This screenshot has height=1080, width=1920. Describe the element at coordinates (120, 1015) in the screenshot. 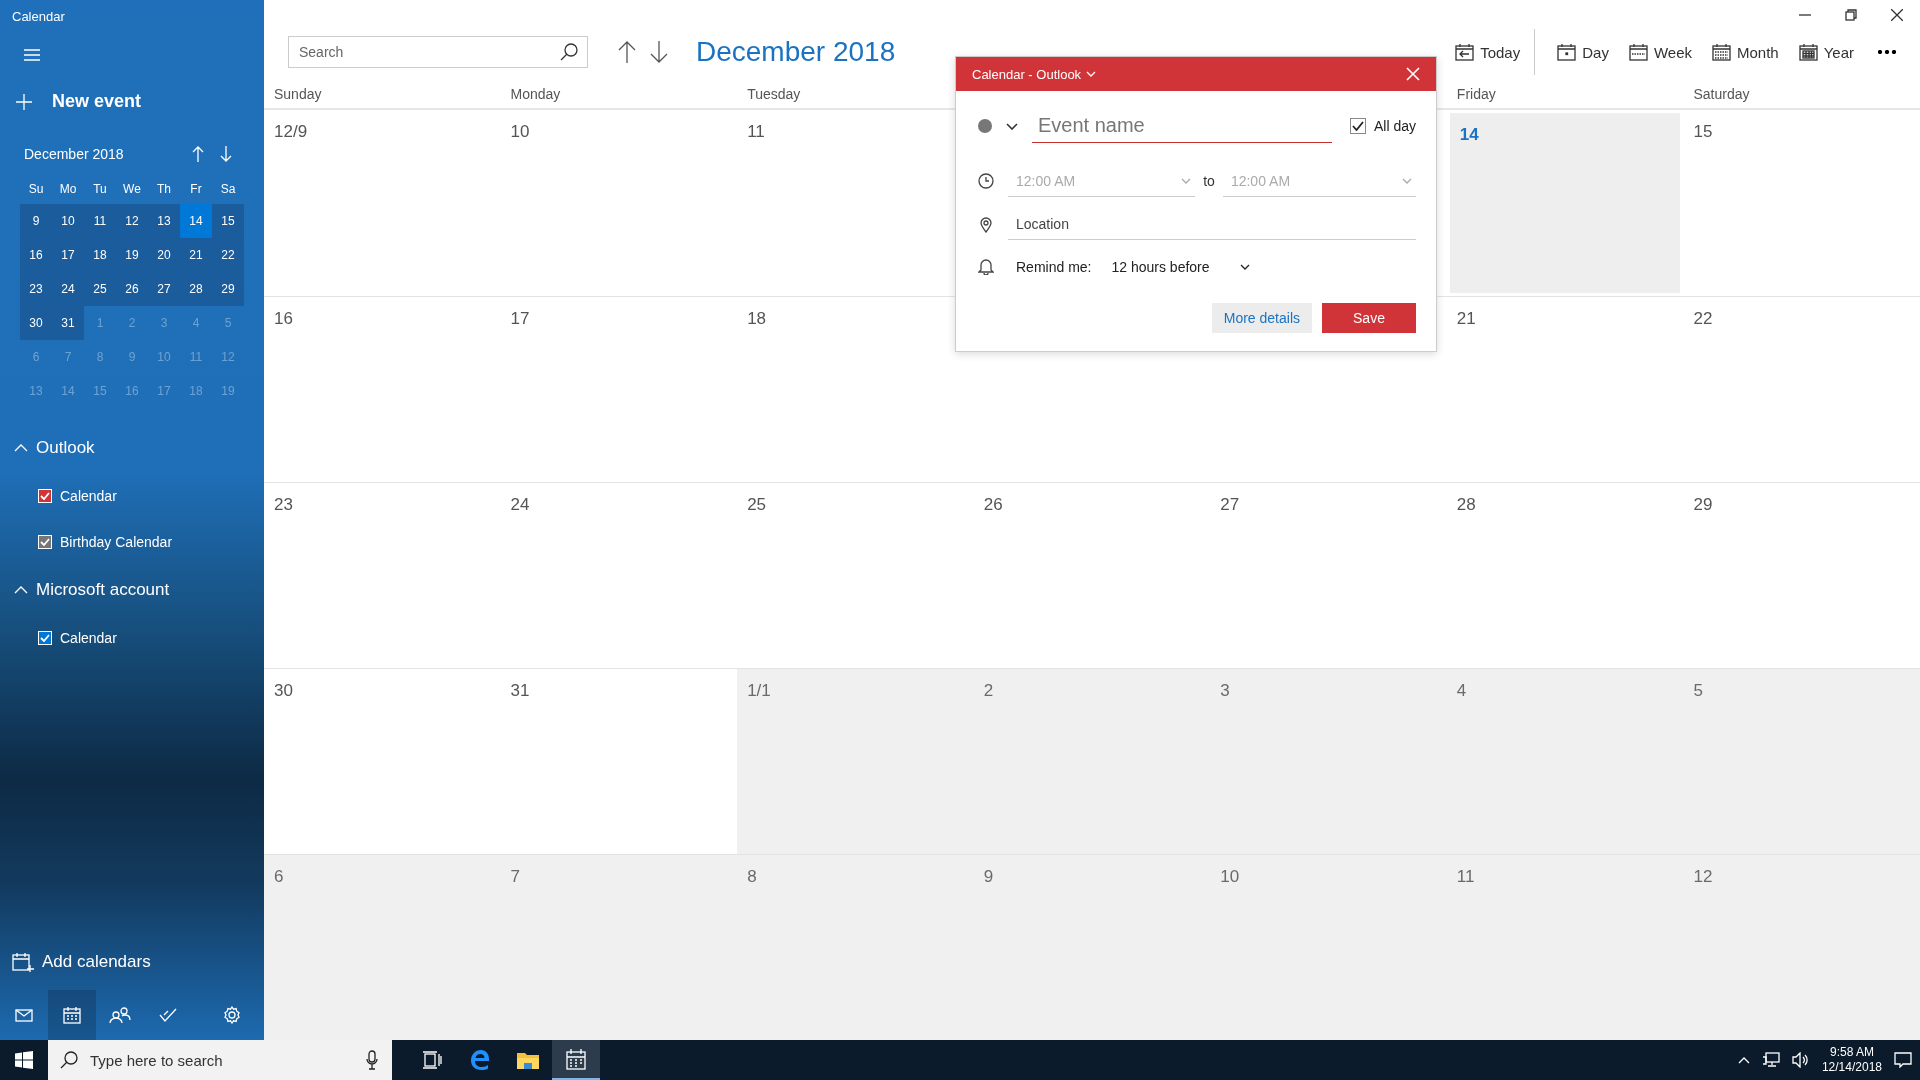

I see `people-icon` at that location.